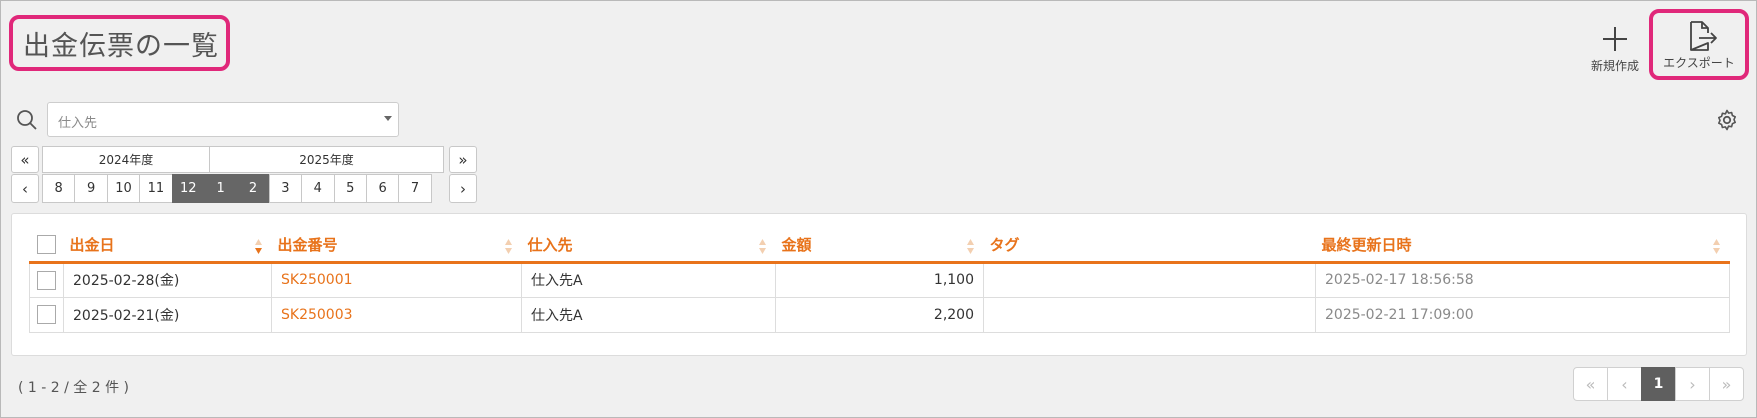 This screenshot has height=418, width=1757. I want to click on column-header-label: 仕入先, so click(550, 245).